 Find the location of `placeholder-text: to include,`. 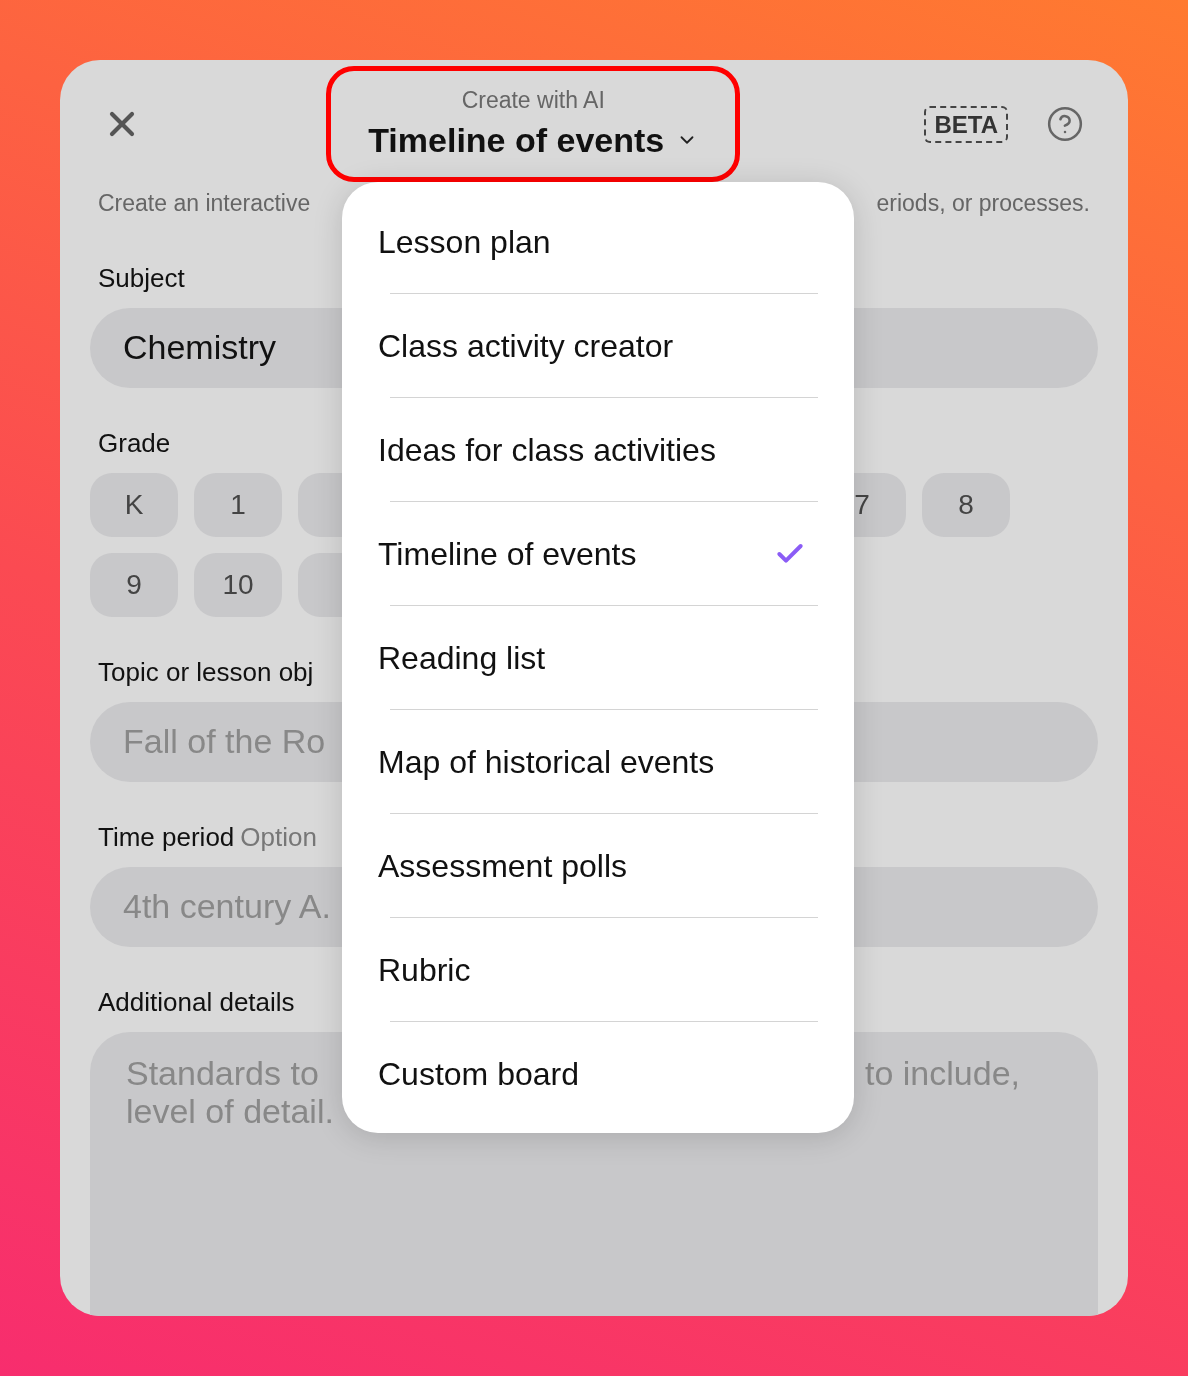

placeholder-text: to include, is located at coordinates (942, 1072).